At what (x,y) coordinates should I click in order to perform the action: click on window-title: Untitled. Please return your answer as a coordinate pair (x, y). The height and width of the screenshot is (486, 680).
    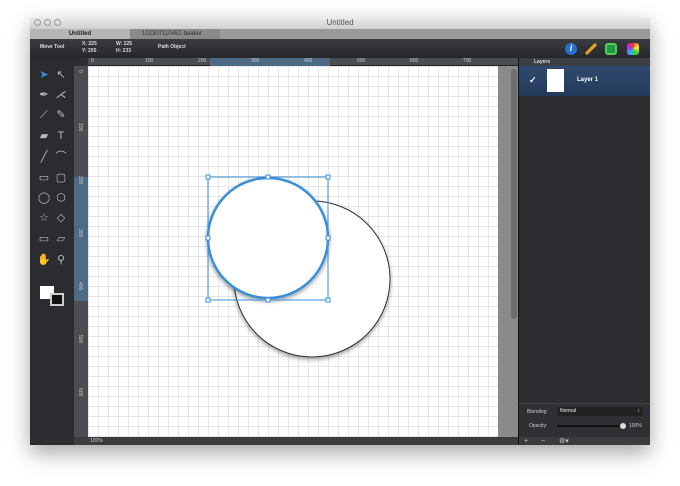
    Looking at the image, I should click on (340, 22).